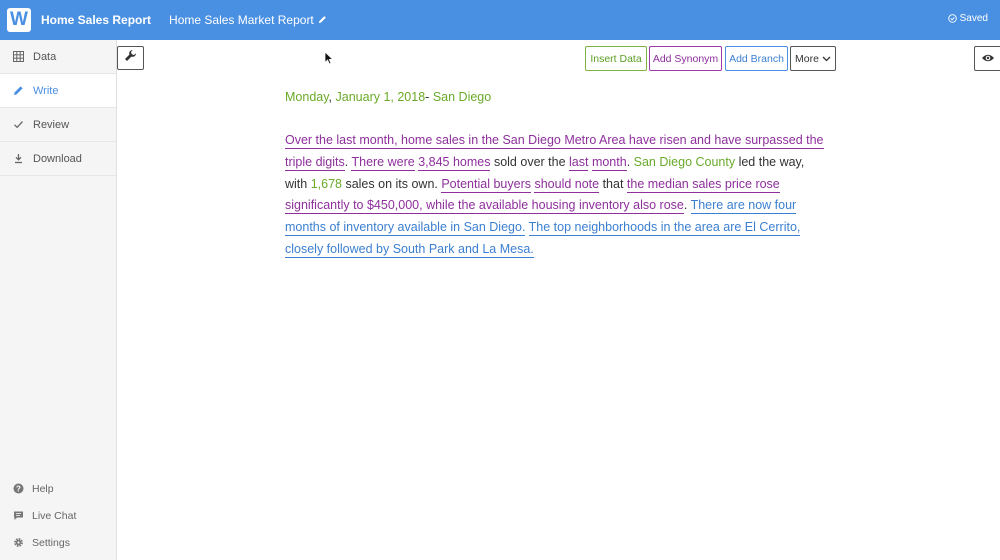 Image resolution: width=1000 pixels, height=560 pixels. What do you see at coordinates (58, 488) in the screenshot?
I see `sidebar-item-help: ? Help` at bounding box center [58, 488].